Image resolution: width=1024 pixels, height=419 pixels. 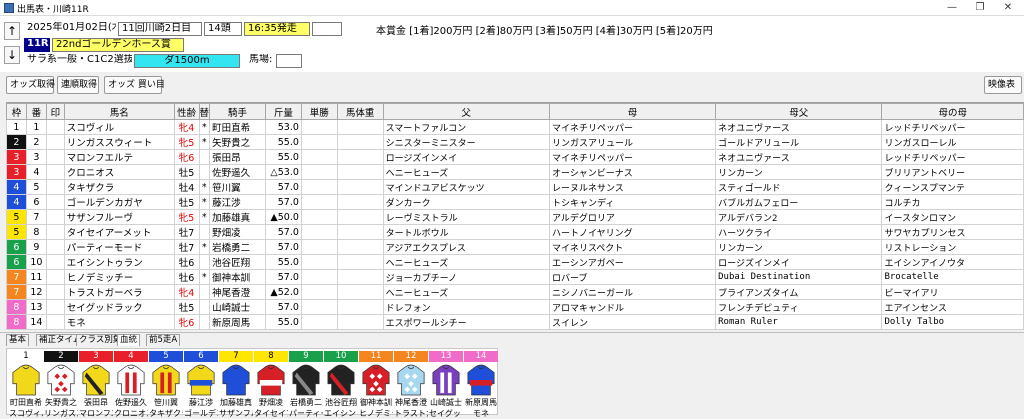 What do you see at coordinates (30, 85) in the screenshot?
I see `odds-fetch-button: オッズ取得` at bounding box center [30, 85].